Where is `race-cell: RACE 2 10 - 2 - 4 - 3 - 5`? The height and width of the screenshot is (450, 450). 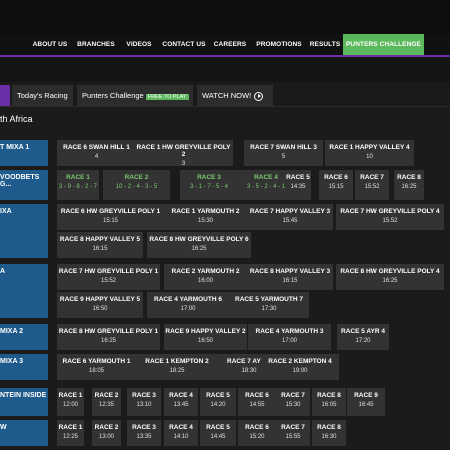 race-cell: RACE 2 10 - 2 - 4 - 3 - 5 is located at coordinates (136, 185).